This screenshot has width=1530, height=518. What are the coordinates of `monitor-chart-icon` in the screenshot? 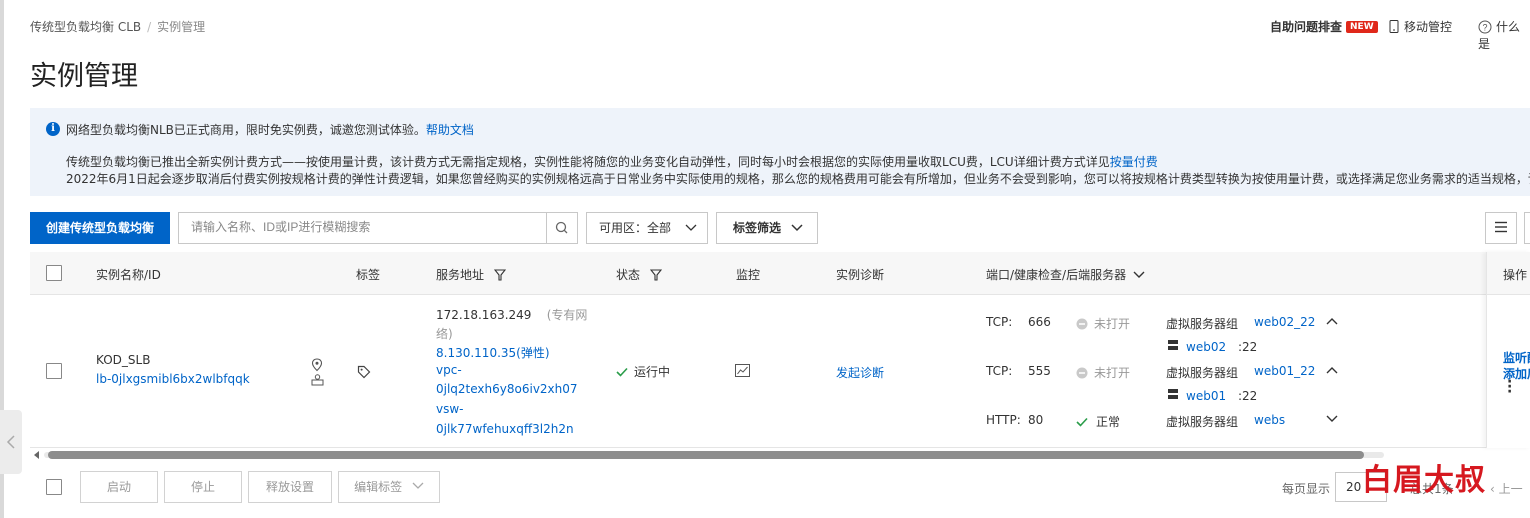 It's located at (742, 370).